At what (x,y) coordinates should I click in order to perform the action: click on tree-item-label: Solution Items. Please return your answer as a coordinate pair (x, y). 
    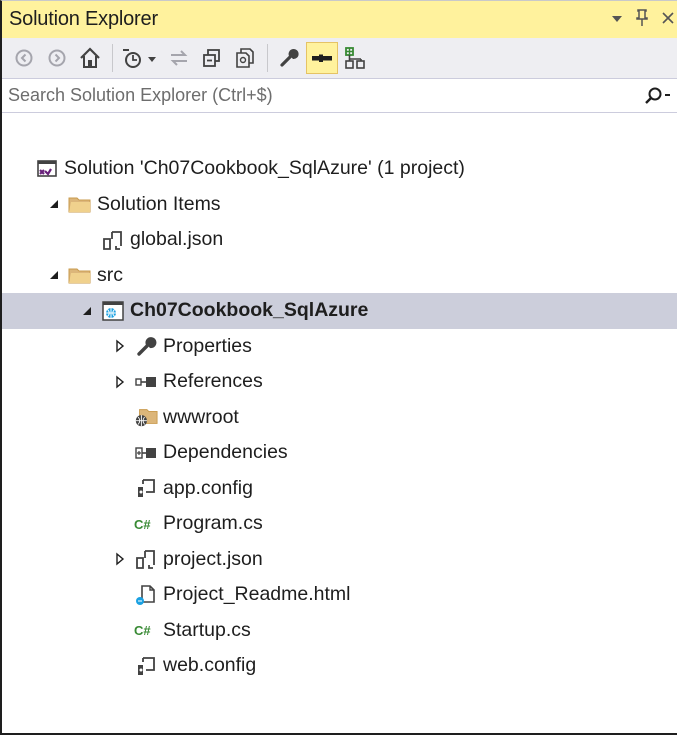
    Looking at the image, I should click on (159, 203).